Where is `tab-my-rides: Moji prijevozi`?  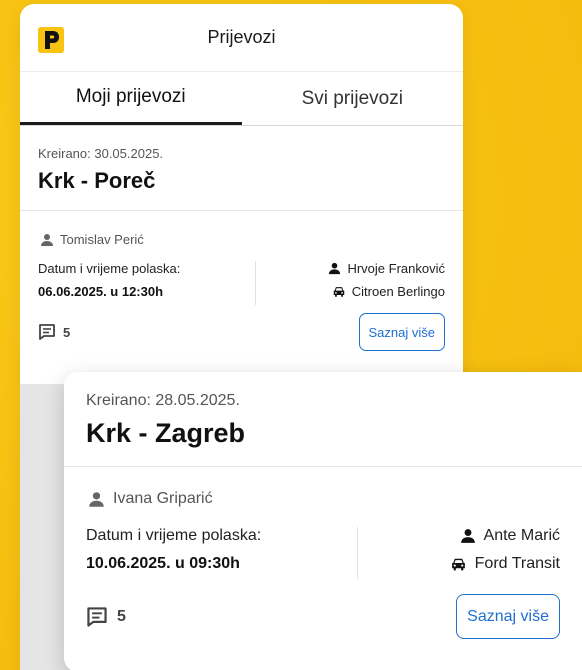
tab-my-rides: Moji prijevozi is located at coordinates (131, 98).